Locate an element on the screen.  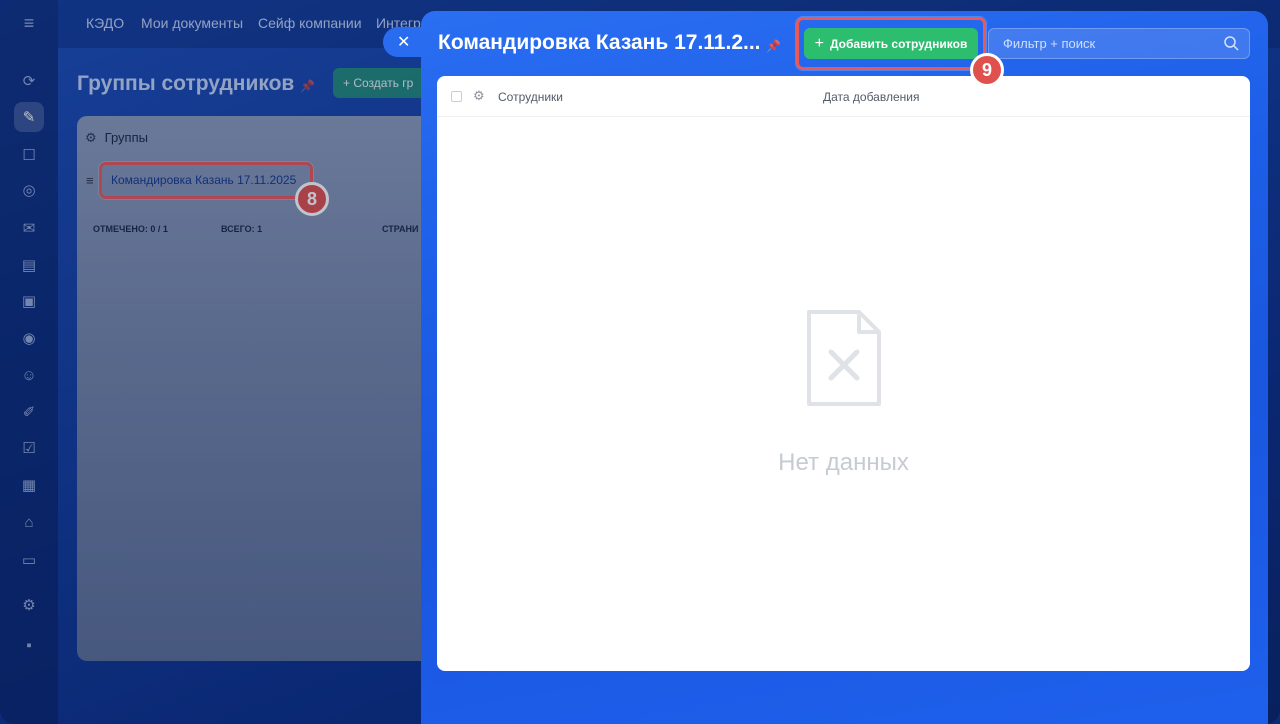
nav-link-kedo: КЭДО is located at coordinates (105, 23).